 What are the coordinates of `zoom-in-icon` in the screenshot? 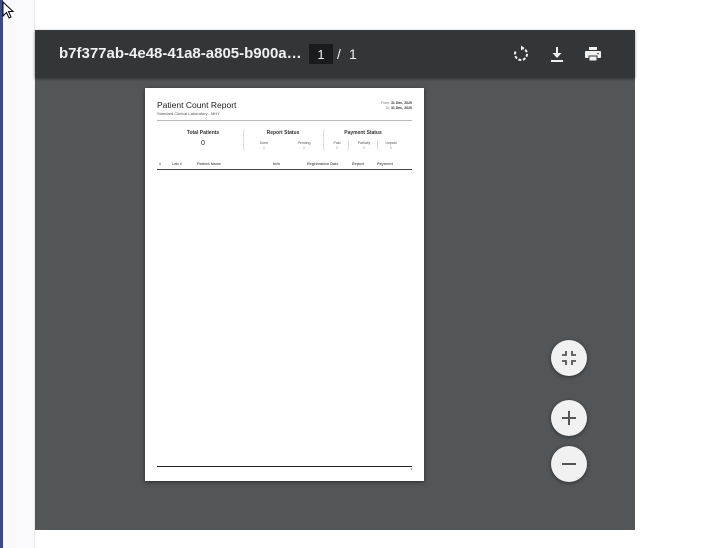 It's located at (569, 418).